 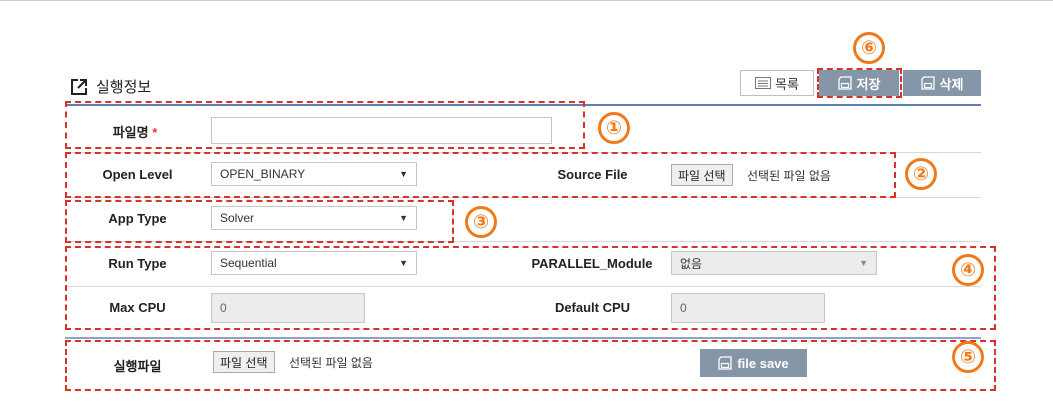 I want to click on delete-icon, so click(x=927, y=83).